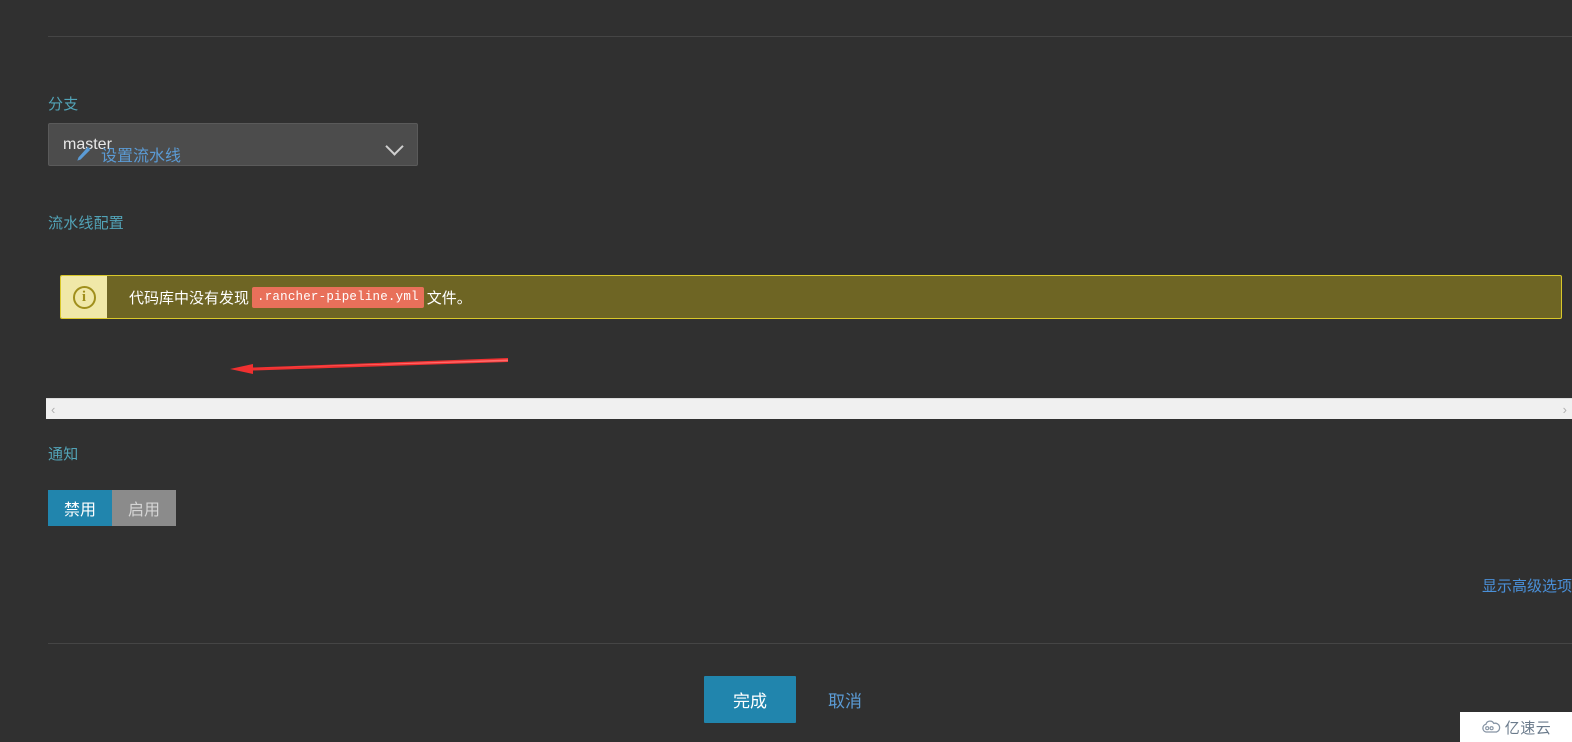 This screenshot has width=1572, height=742. What do you see at coordinates (1565, 409) in the screenshot?
I see `scroll-right-arrow-icon: ›` at bounding box center [1565, 409].